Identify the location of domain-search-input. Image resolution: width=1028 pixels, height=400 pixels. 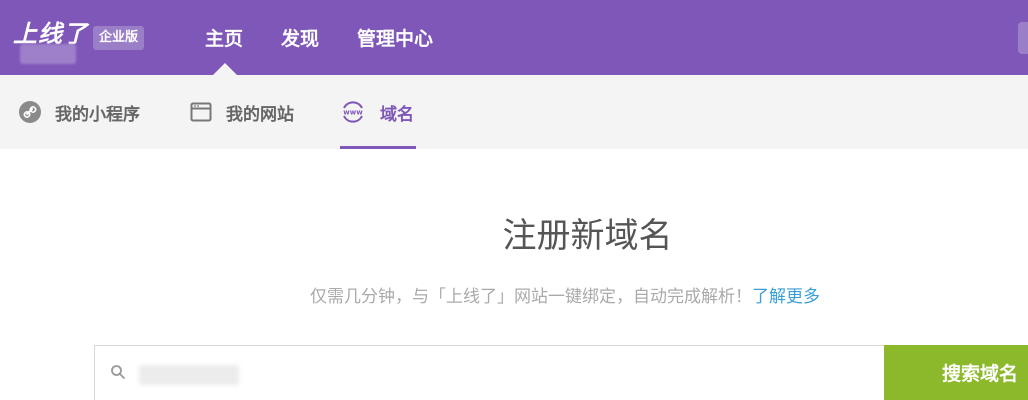
(489, 372).